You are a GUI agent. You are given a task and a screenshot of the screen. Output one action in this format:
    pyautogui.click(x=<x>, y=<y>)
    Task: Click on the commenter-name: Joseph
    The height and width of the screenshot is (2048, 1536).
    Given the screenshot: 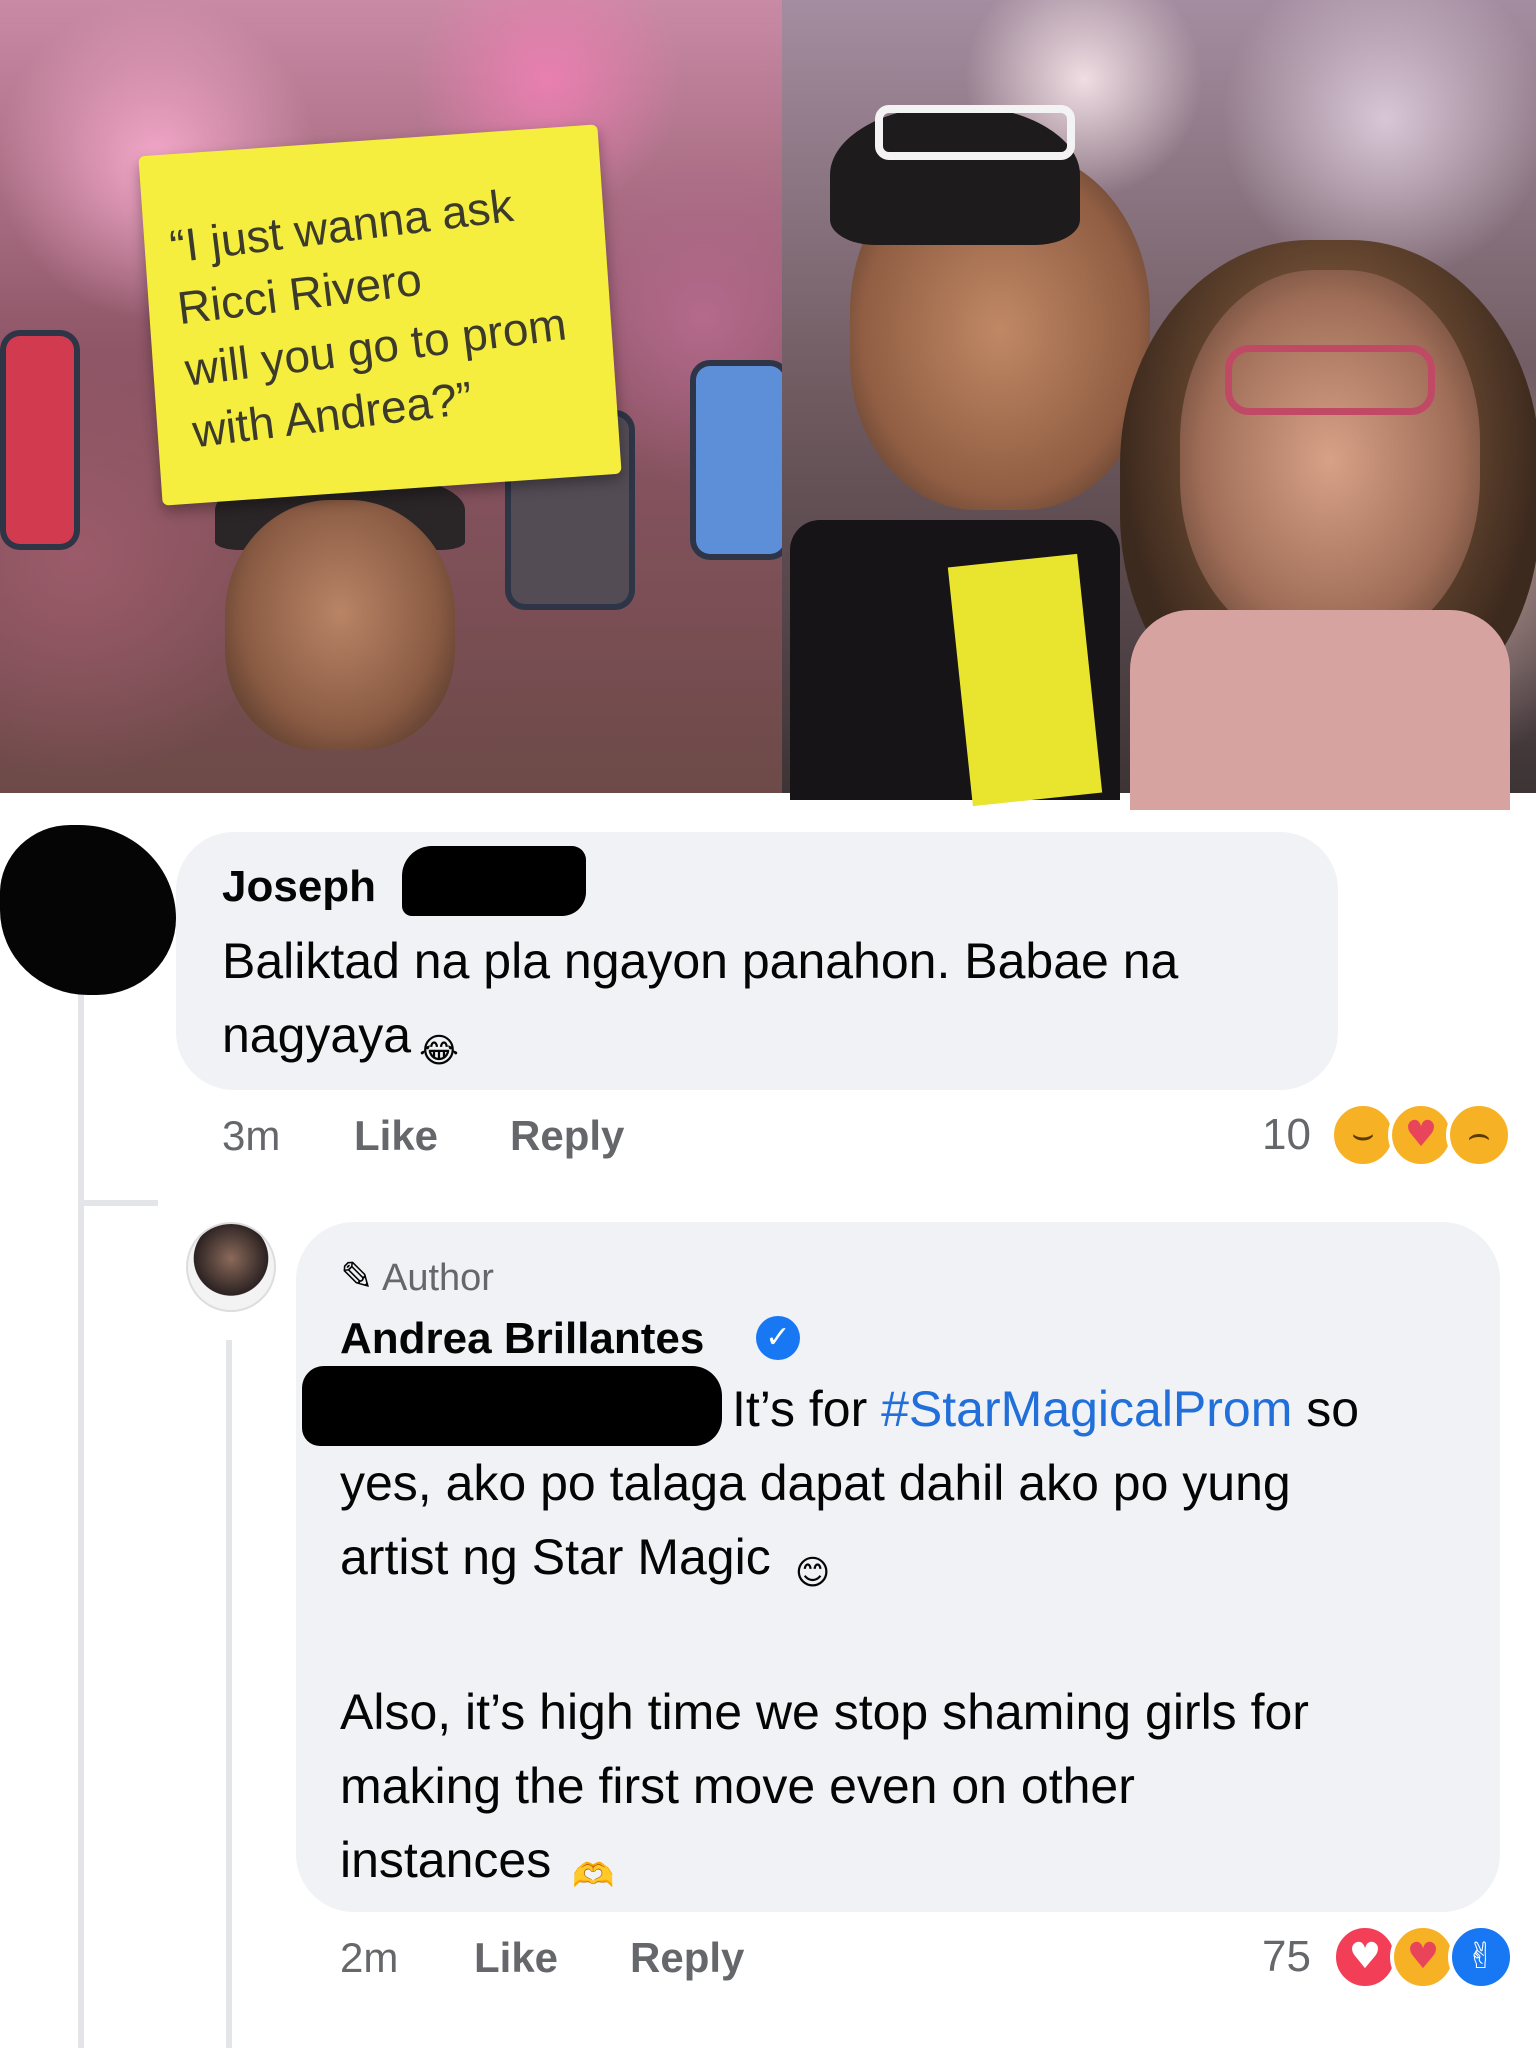 What is the action you would take?
    pyautogui.click(x=299, y=887)
    